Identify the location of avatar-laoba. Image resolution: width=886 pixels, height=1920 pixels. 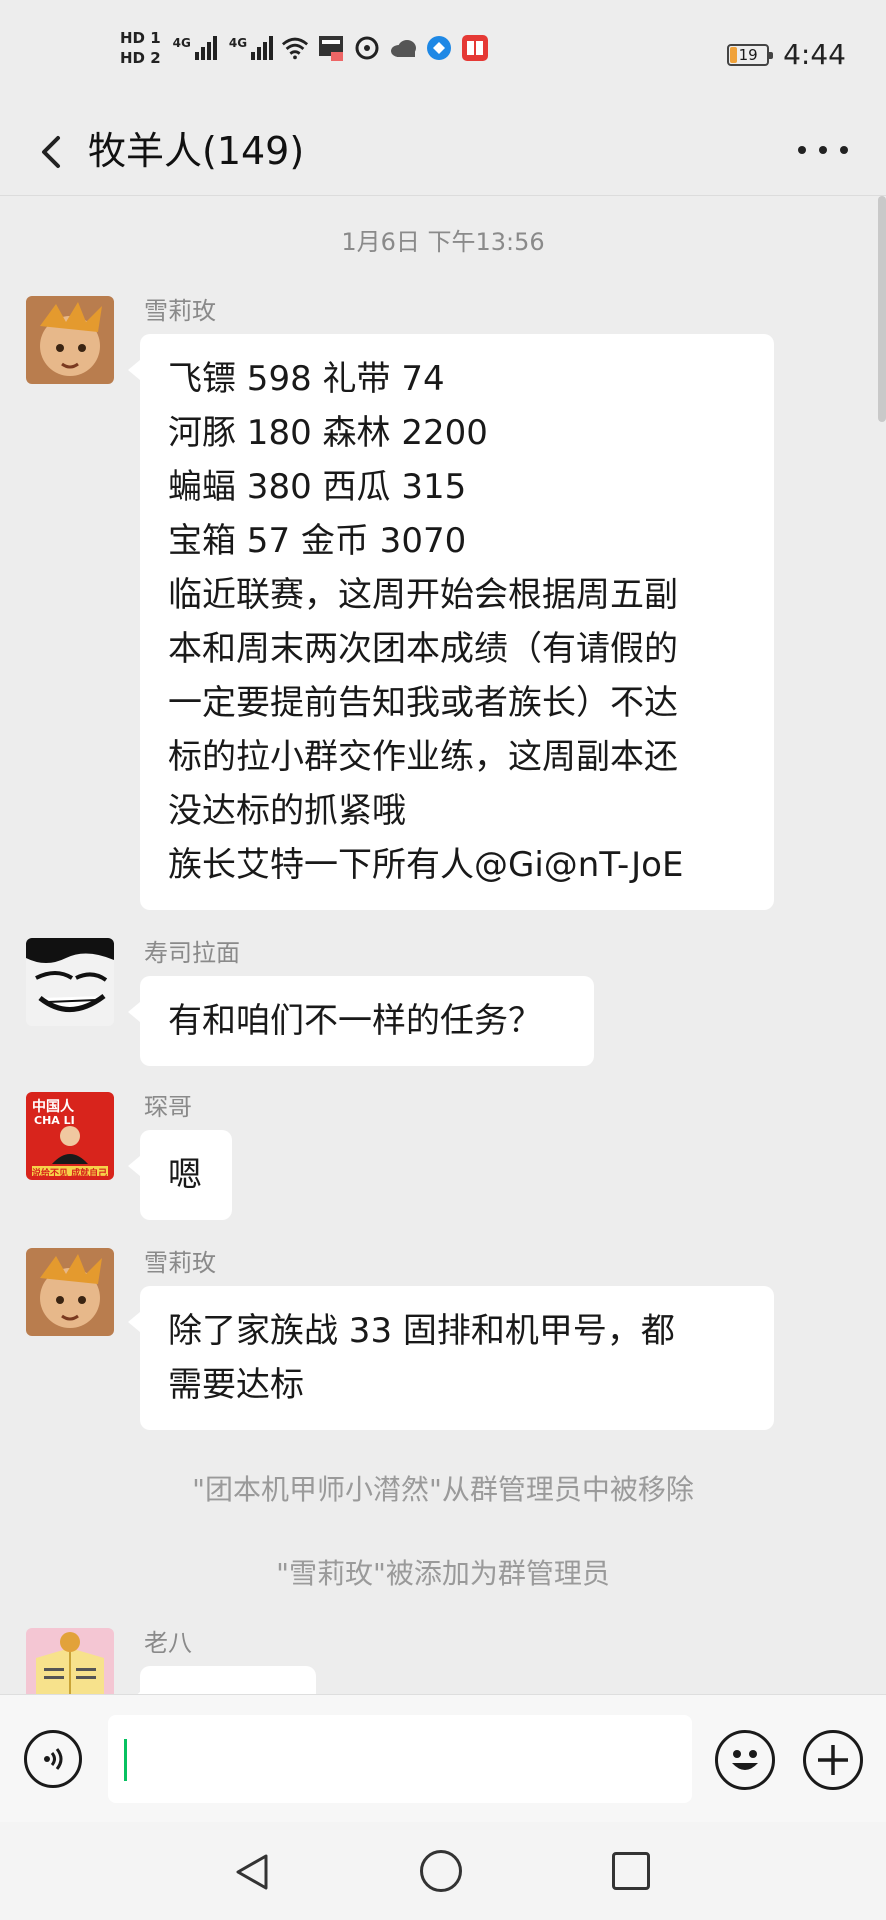
(70, 1661).